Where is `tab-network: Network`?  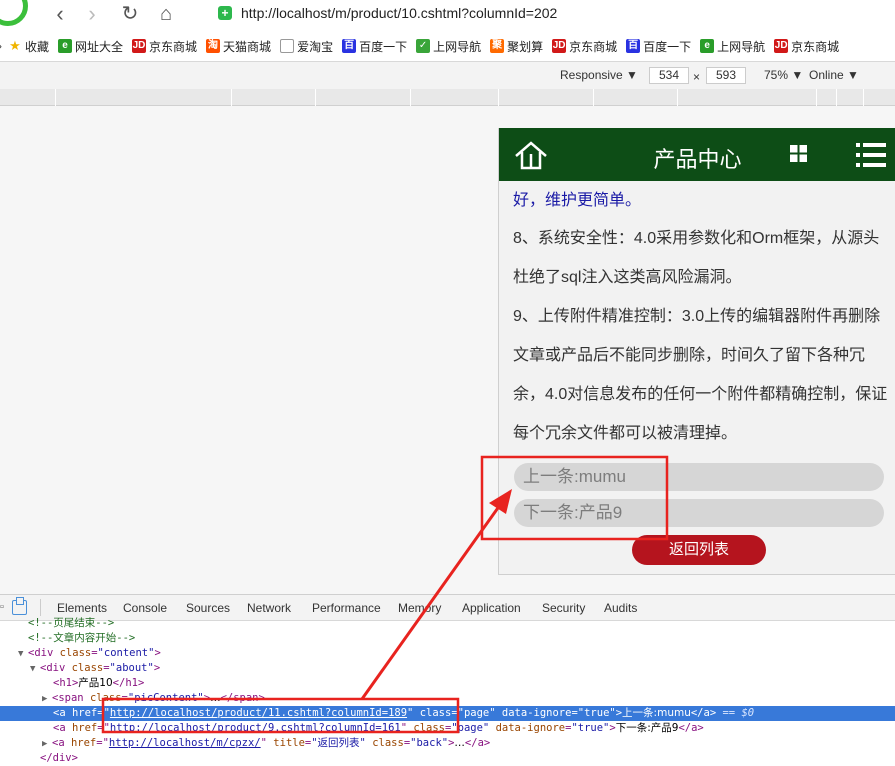
tab-network: Network is located at coordinates (269, 608).